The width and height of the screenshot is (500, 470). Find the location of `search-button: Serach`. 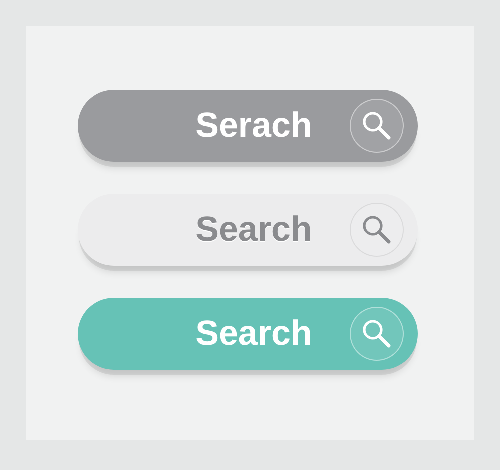

search-button: Serach is located at coordinates (248, 126).